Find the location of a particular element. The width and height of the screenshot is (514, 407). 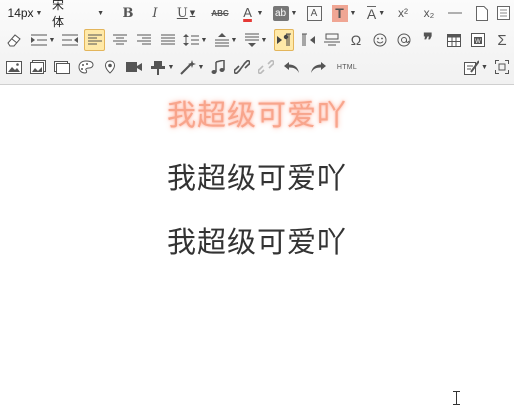

word-doc-icon: W is located at coordinates (478, 40).